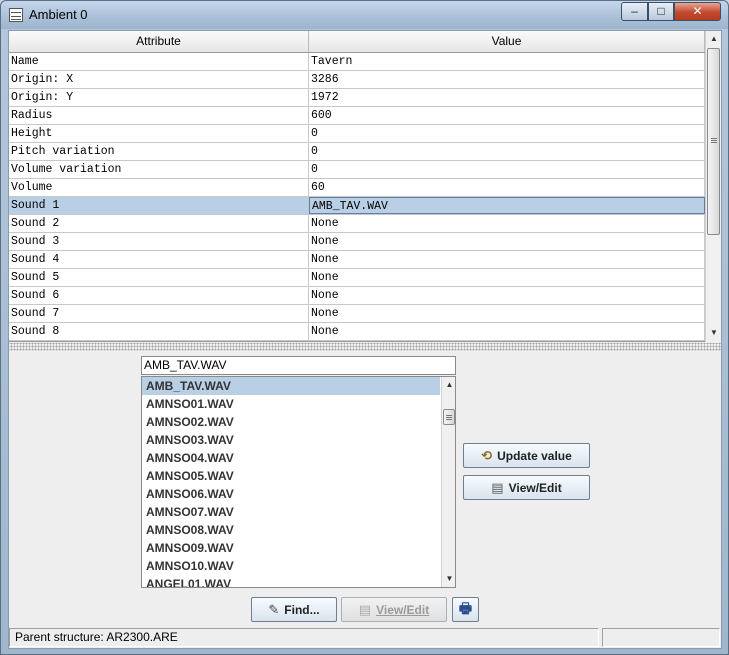 Image resolution: width=729 pixels, height=655 pixels. Describe the element at coordinates (159, 223) in the screenshot. I see `attribute-cell: Sound 2` at that location.